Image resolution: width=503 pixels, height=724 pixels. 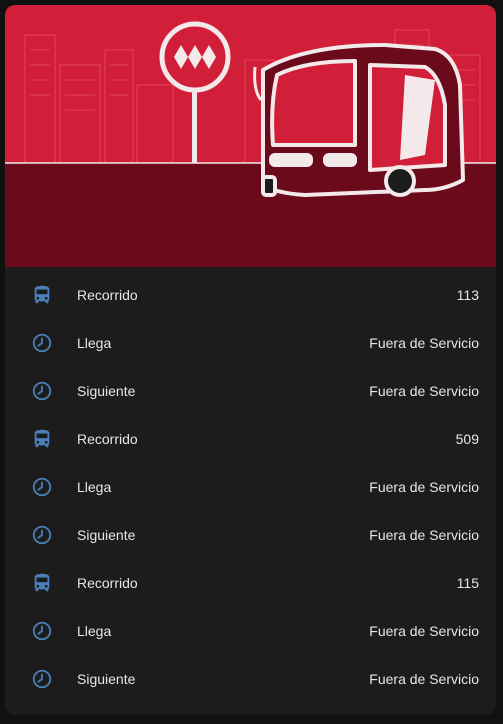 I want to click on row-value: 509, so click(x=467, y=439).